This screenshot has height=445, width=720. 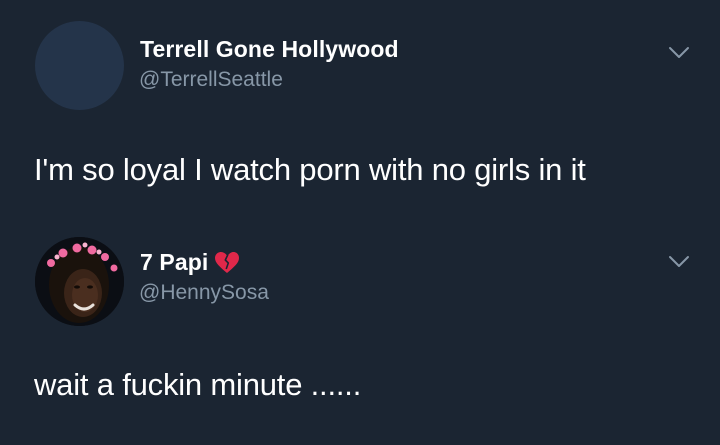 What do you see at coordinates (211, 80) in the screenshot?
I see `username-handle: @TerrellSeattle` at bounding box center [211, 80].